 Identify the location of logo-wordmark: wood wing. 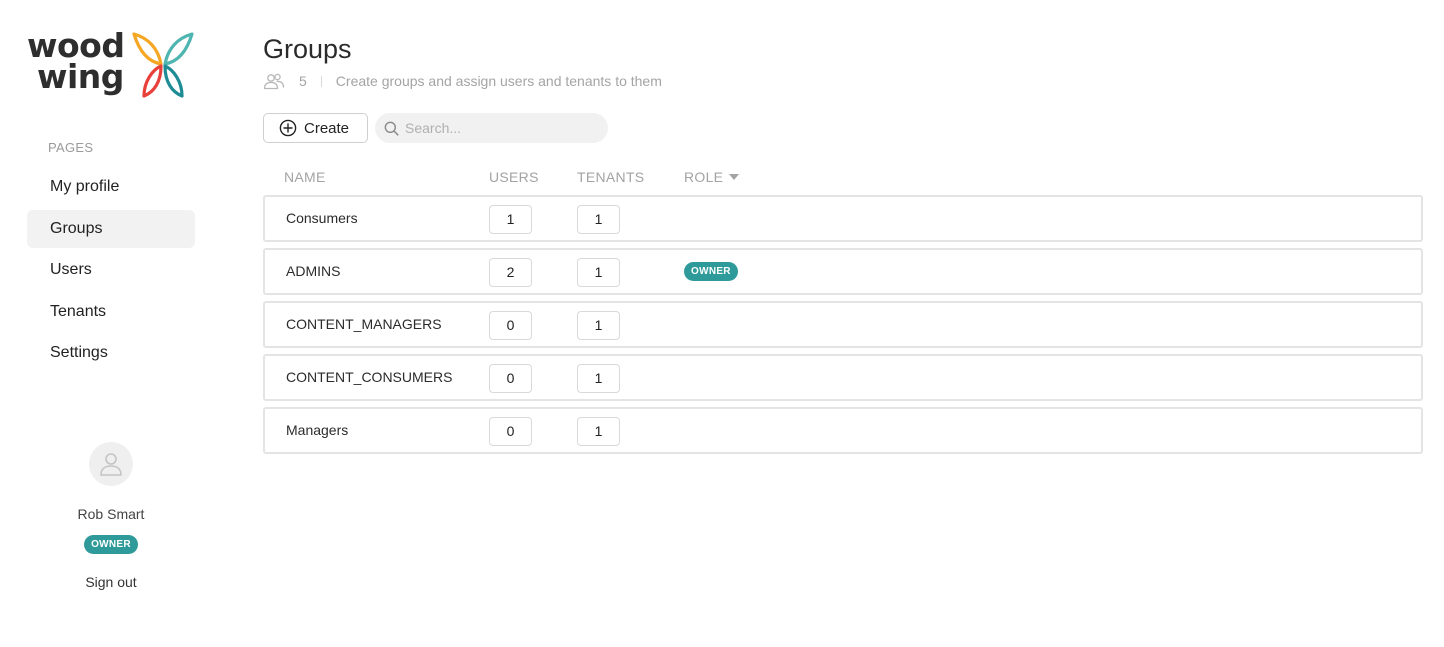
(76, 62).